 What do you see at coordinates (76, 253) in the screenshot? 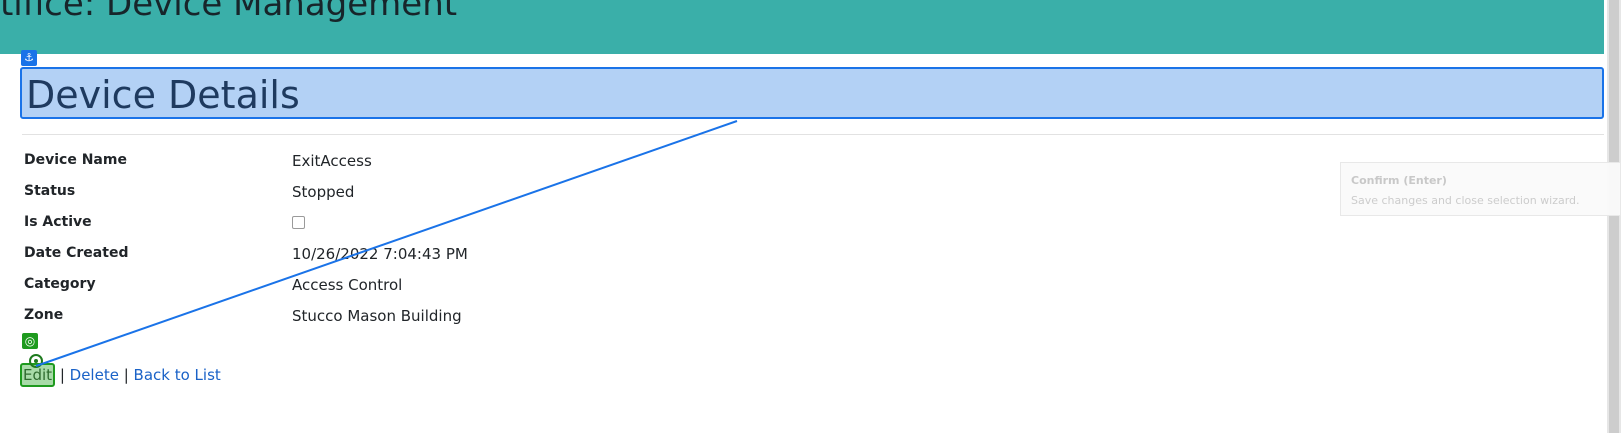
I see `detail-label: Date Created` at bounding box center [76, 253].